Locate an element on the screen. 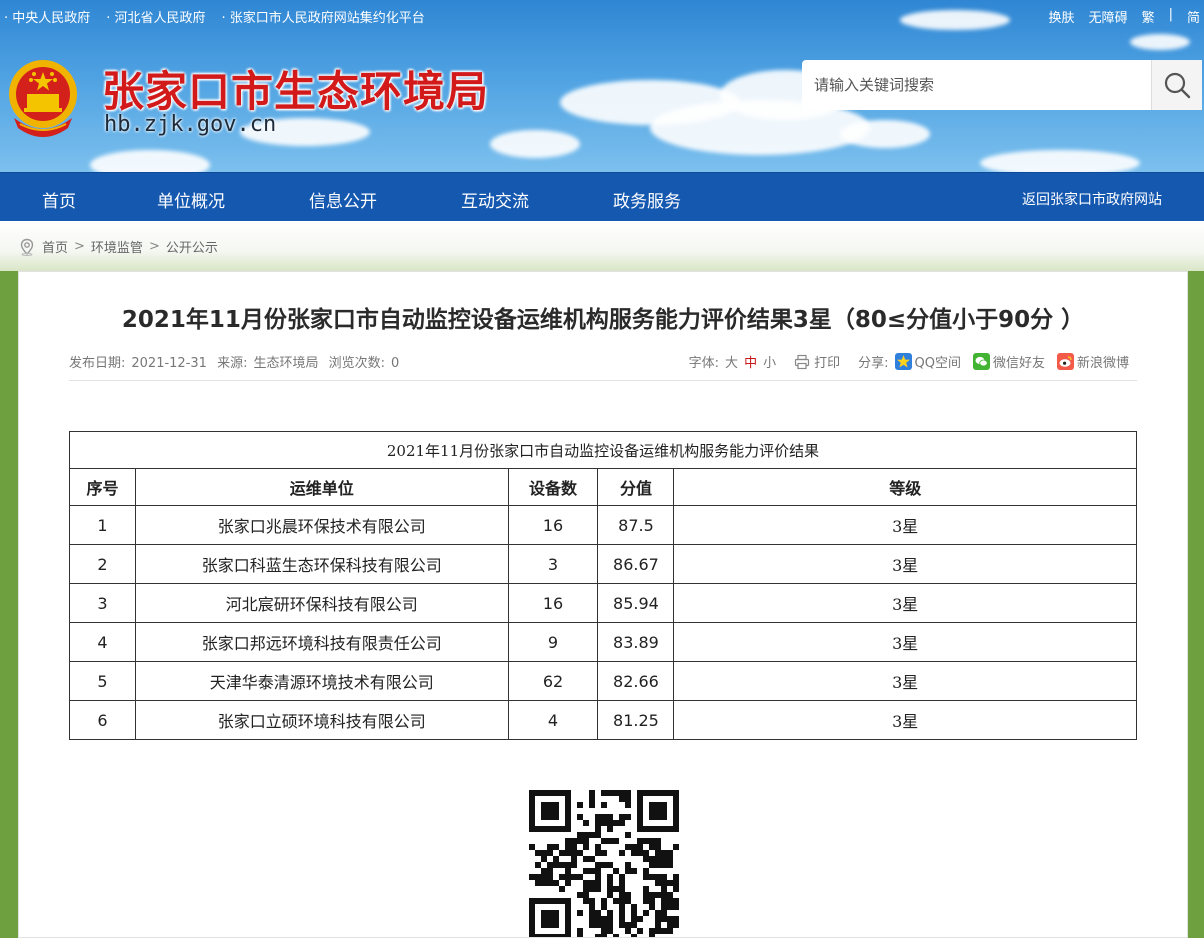  share-qzone-label: QQ空间 is located at coordinates (937, 363).